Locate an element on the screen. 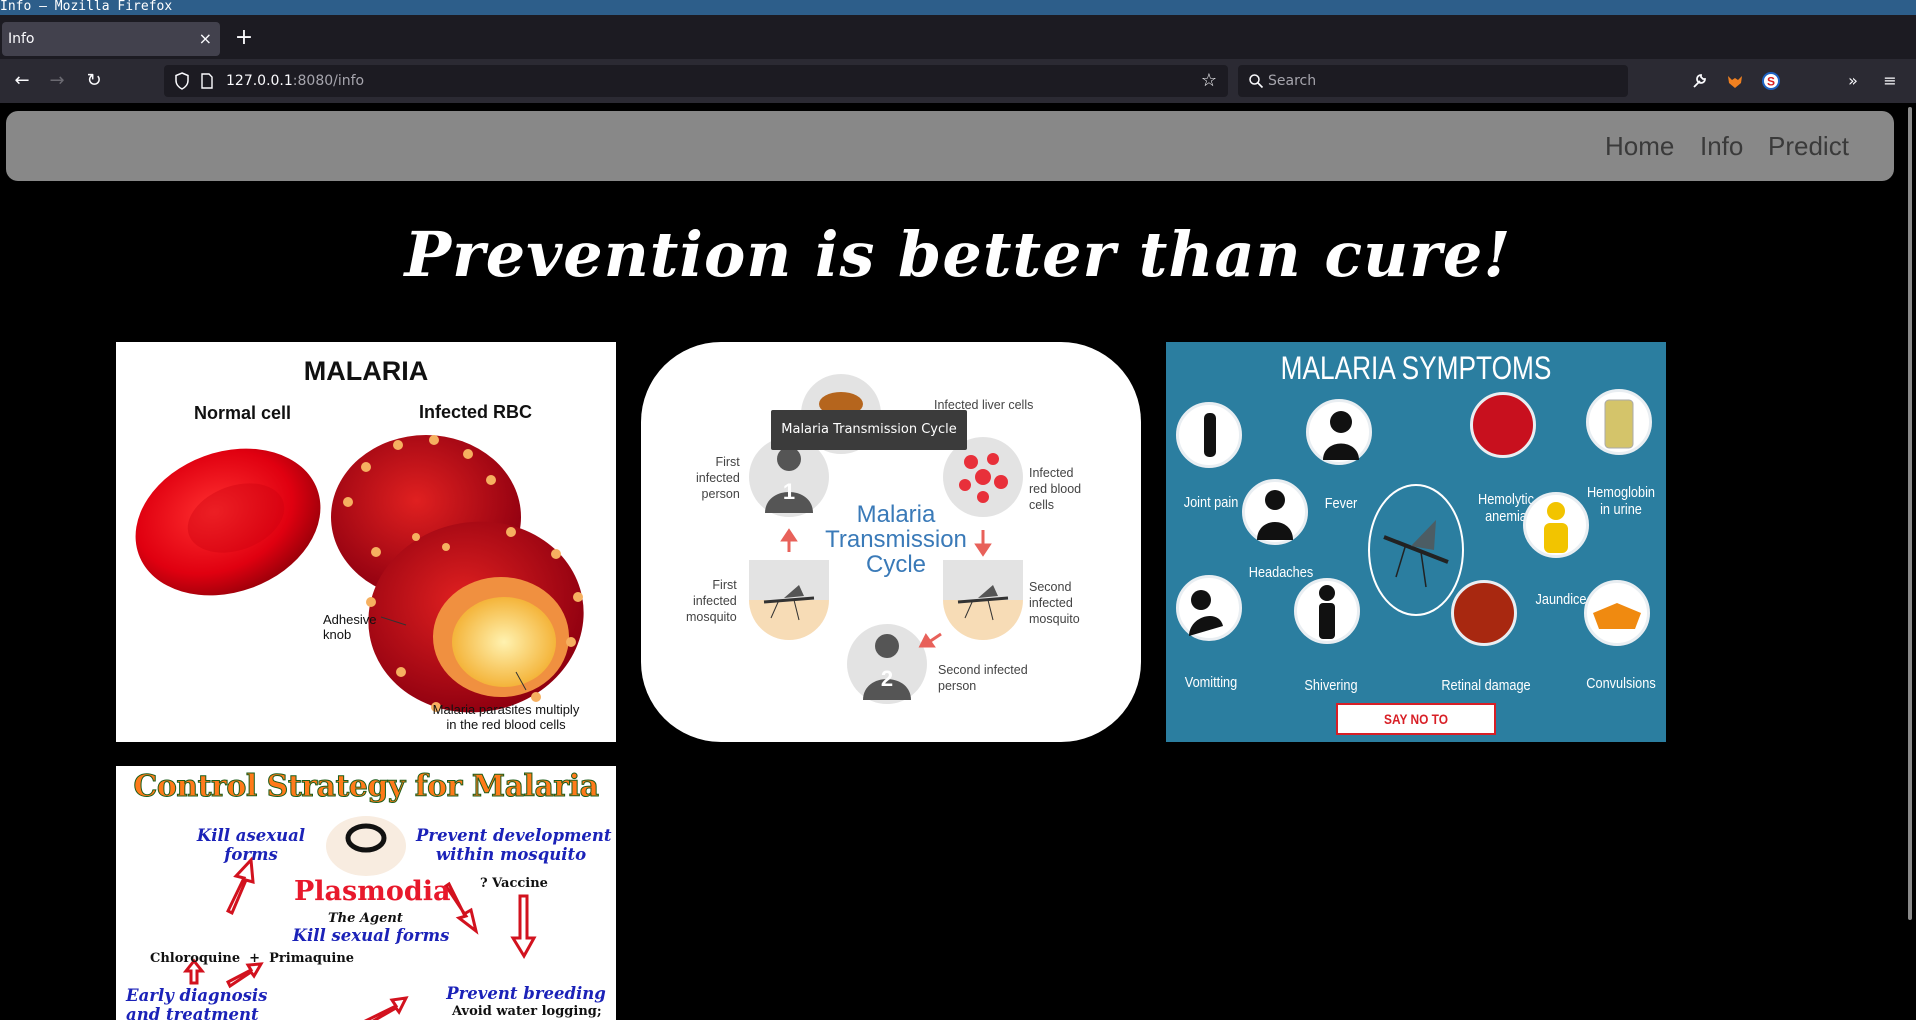 The height and width of the screenshot is (1020, 1916). reload-icon: ↻ is located at coordinates (94, 81).